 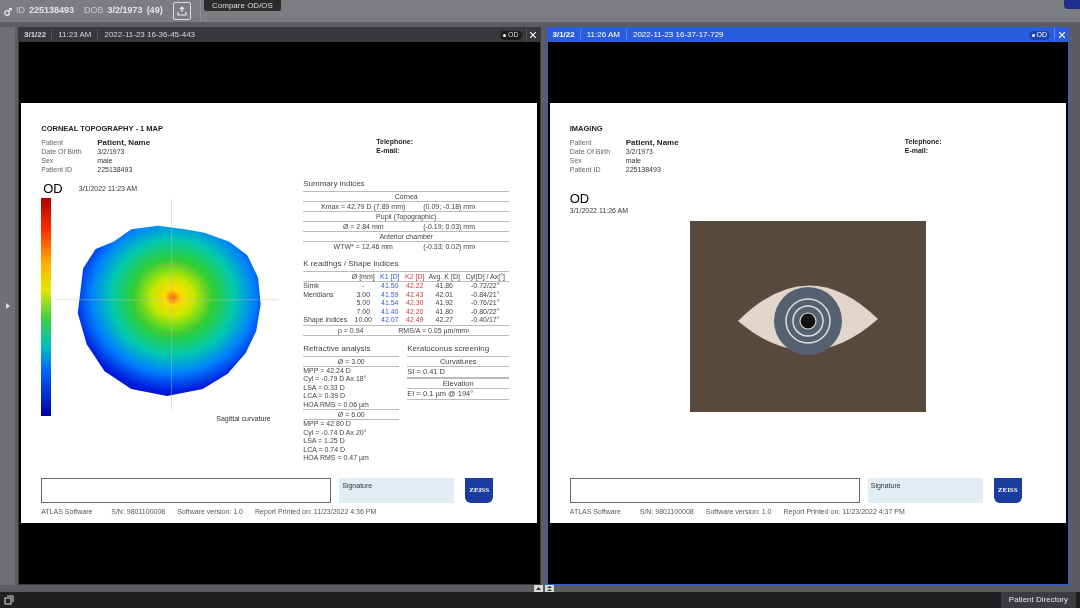 What do you see at coordinates (20, 11) in the screenshot?
I see `id-label: ID` at bounding box center [20, 11].